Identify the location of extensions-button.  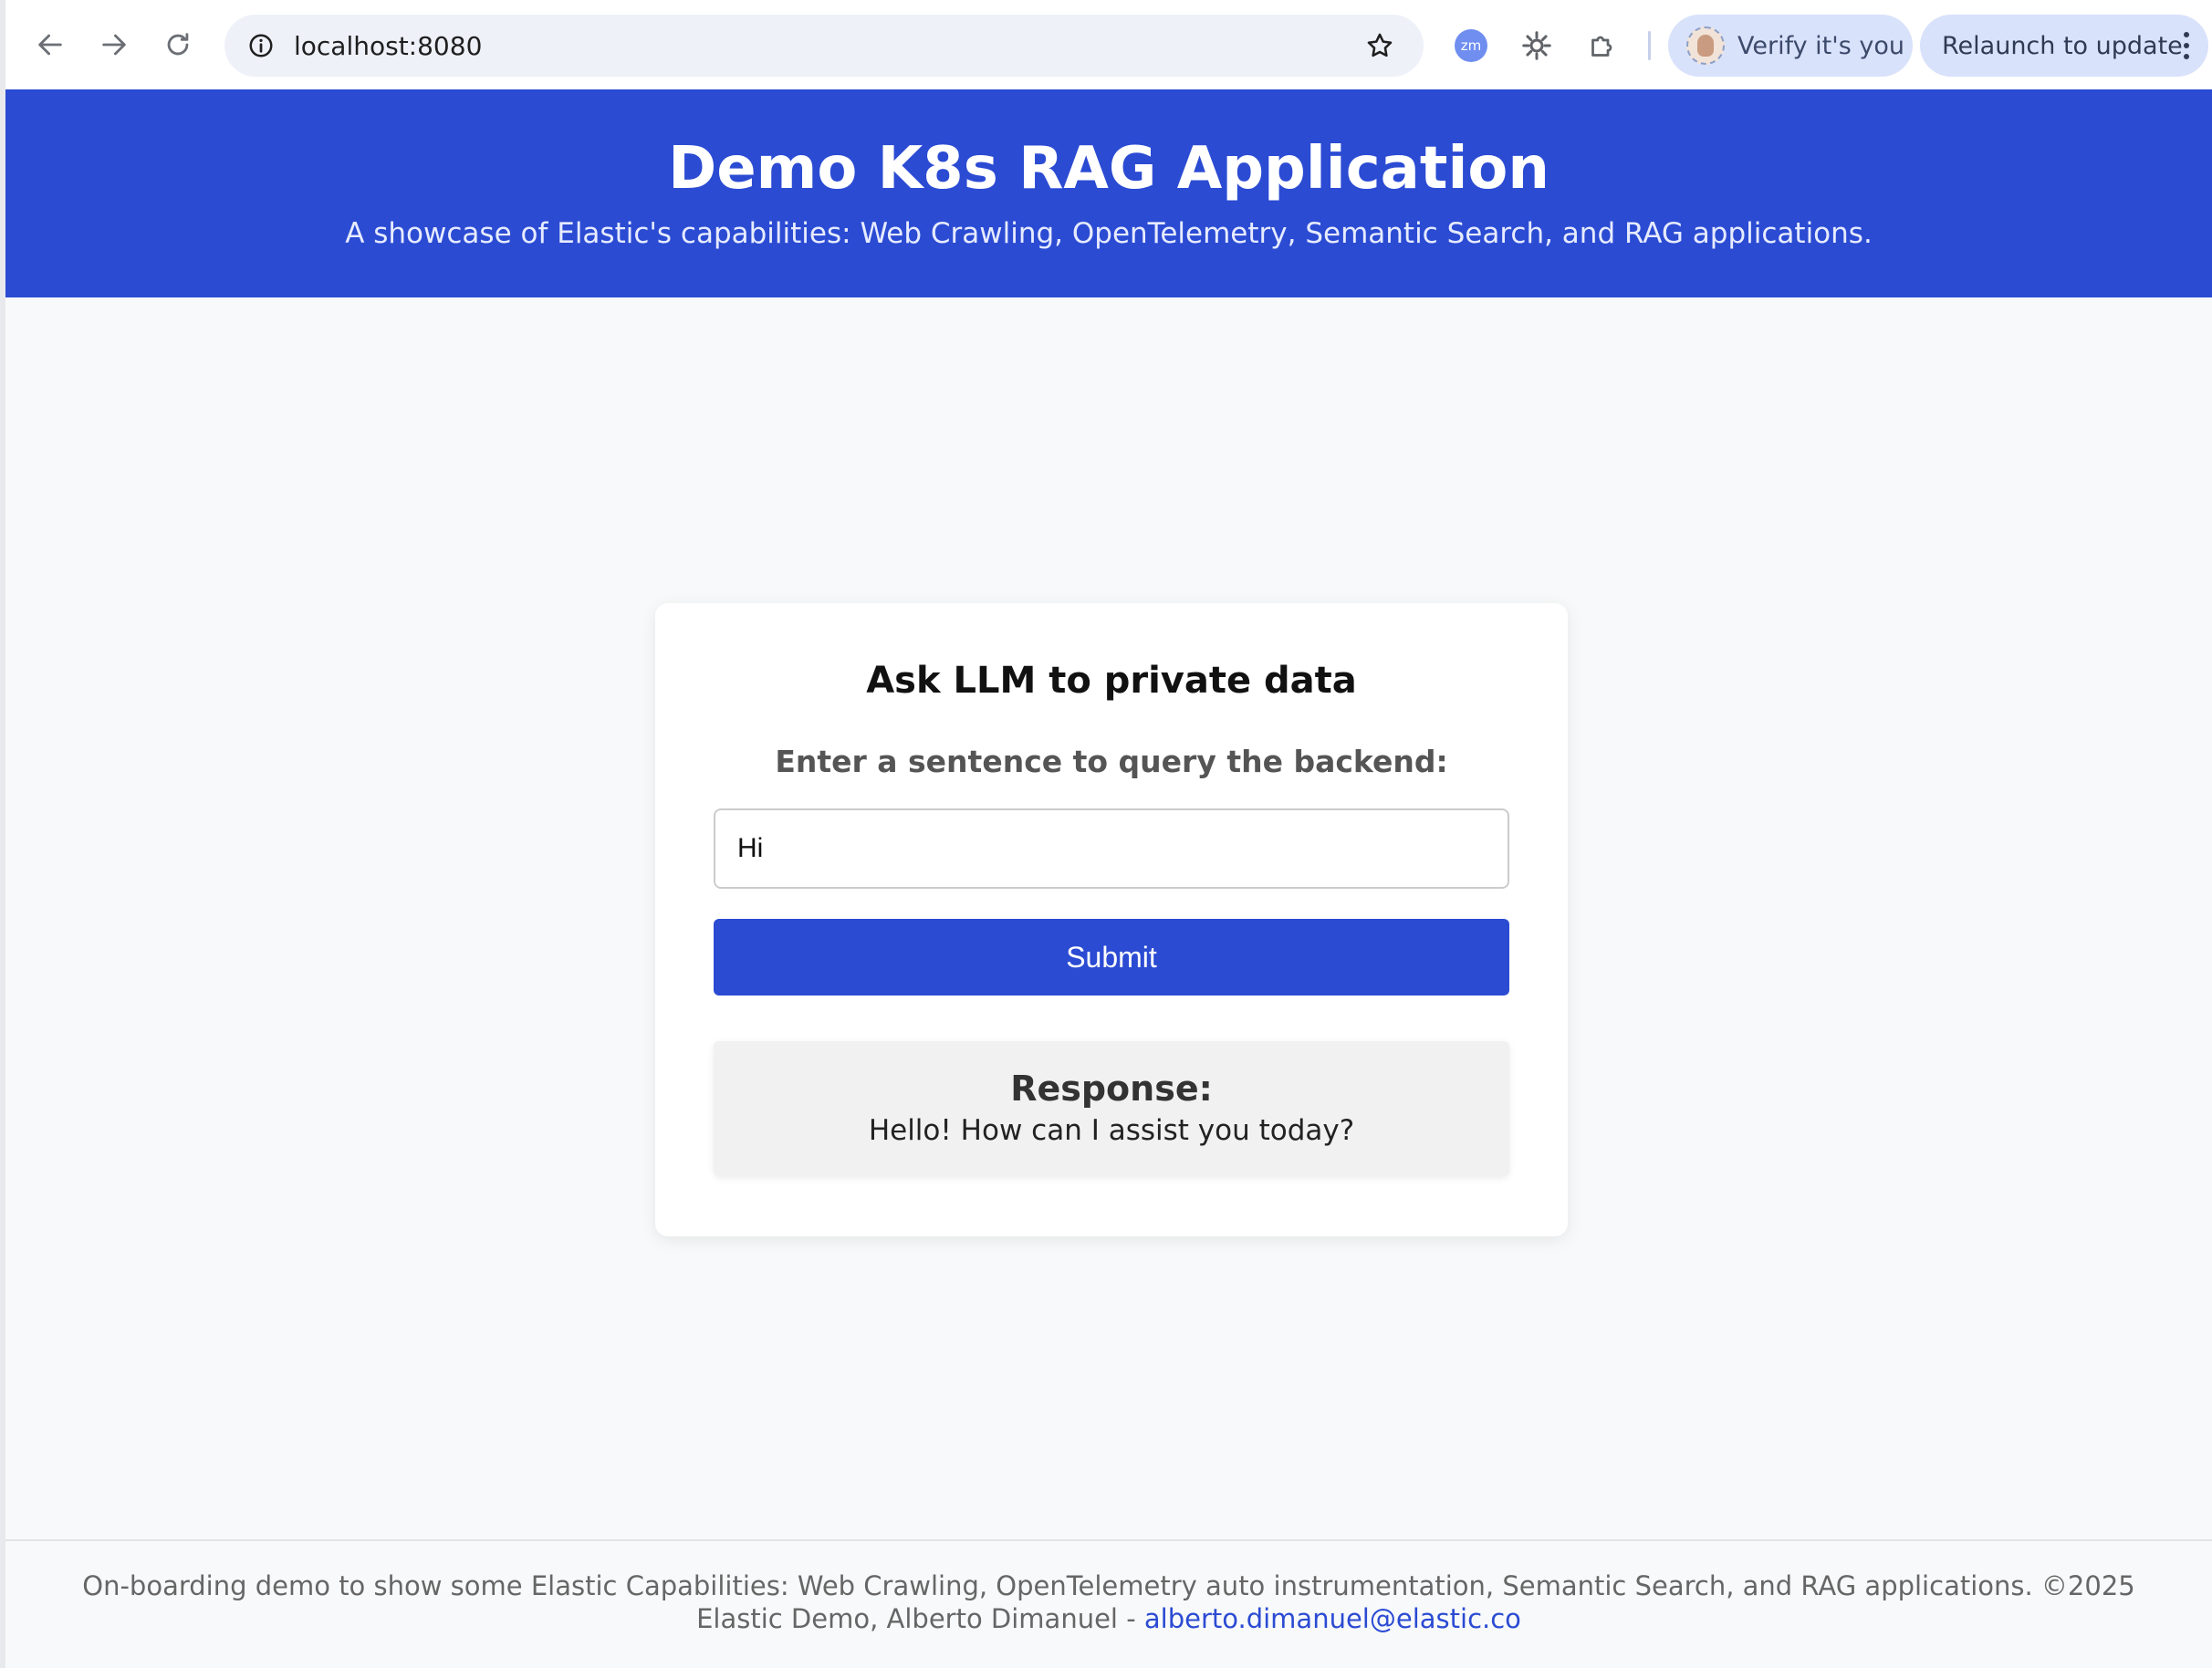
(1602, 46).